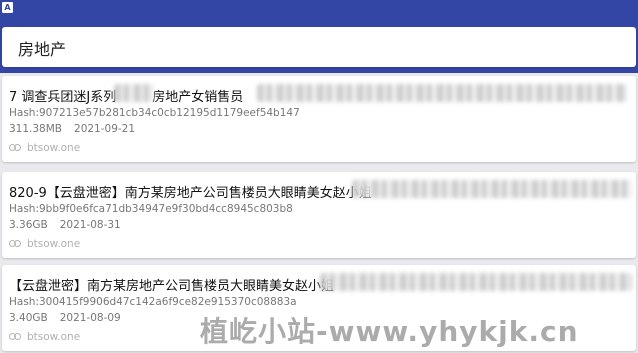  I want to click on result-date: 2021-08-31, so click(90, 225).